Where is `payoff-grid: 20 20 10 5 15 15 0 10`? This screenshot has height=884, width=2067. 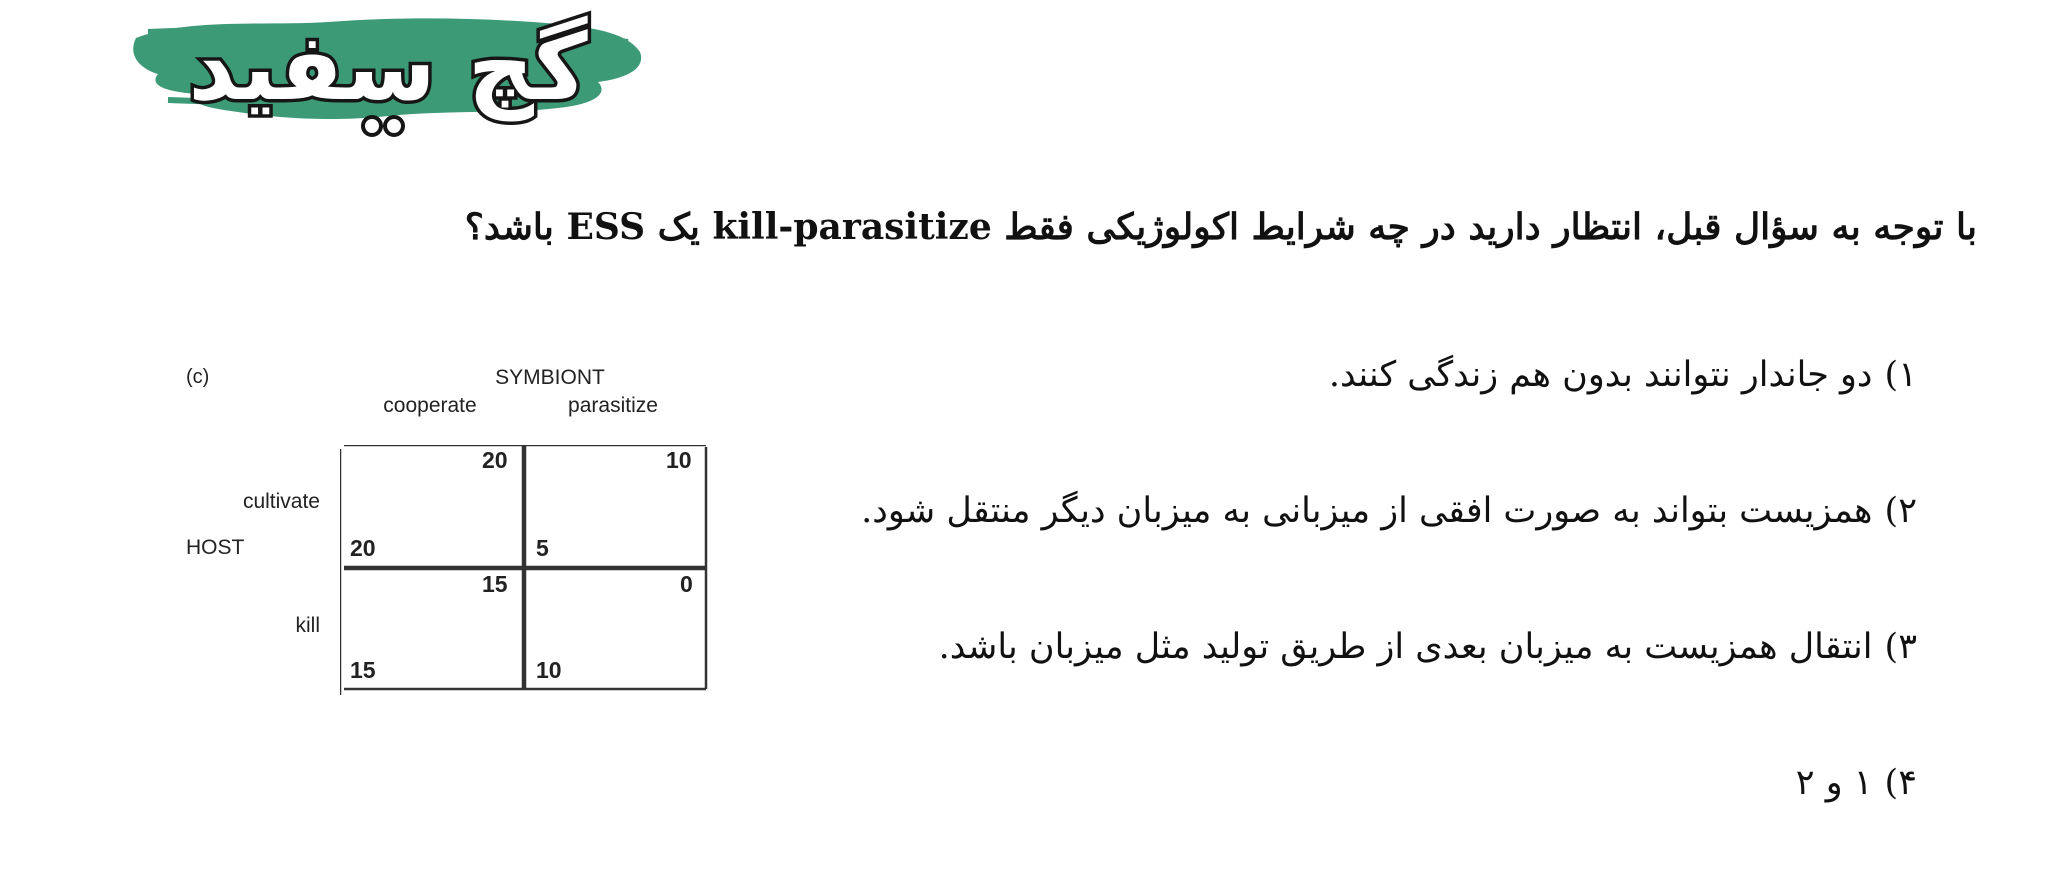
payoff-grid: 20 20 10 5 15 15 0 10 is located at coordinates (530, 570).